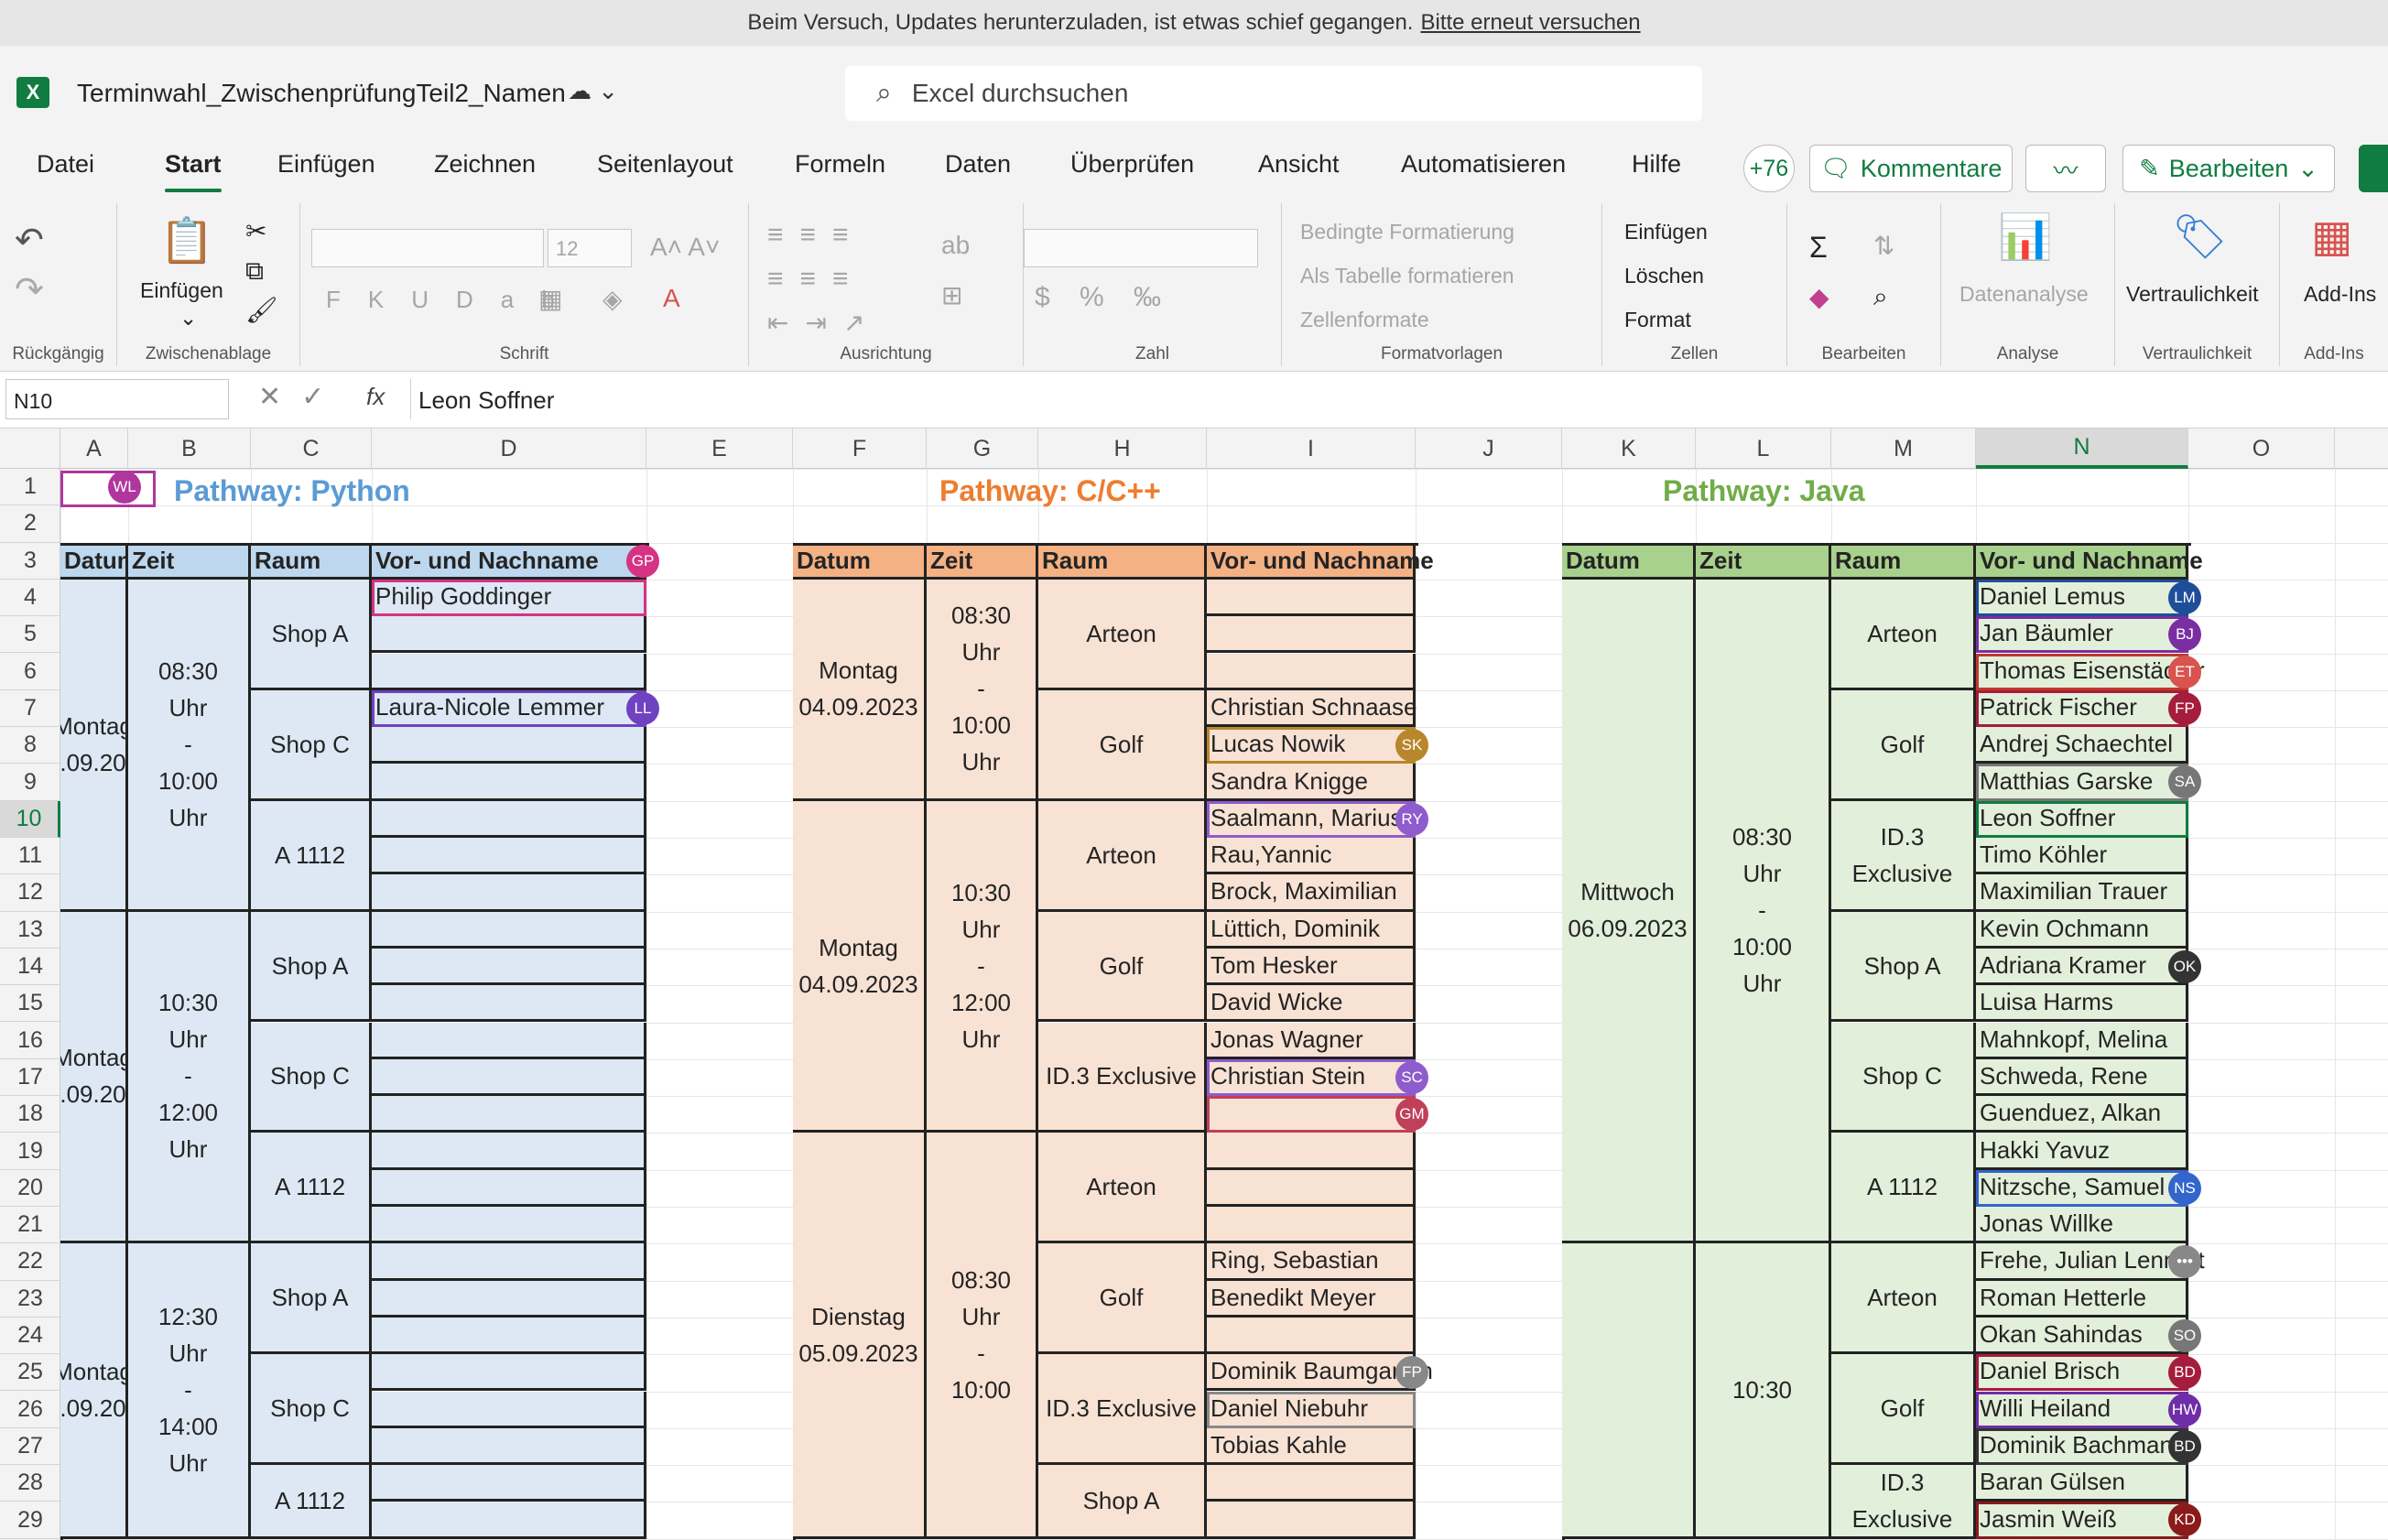 The image size is (2388, 1540). Describe the element at coordinates (1365, 320) in the screenshot. I see `cell-styles-button: Zellenformate` at that location.